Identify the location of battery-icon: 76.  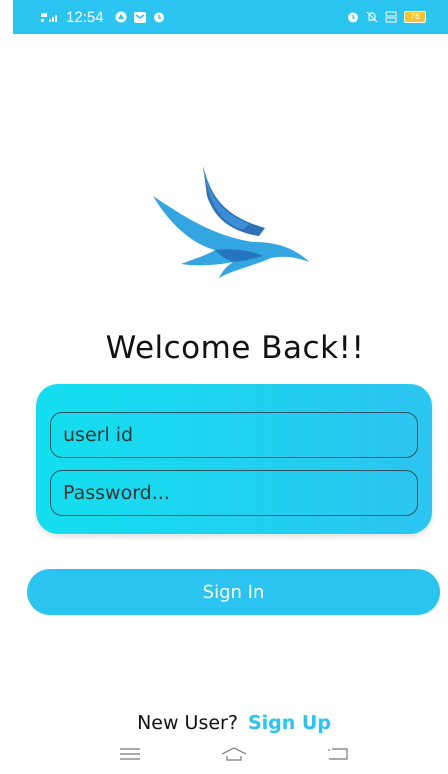
(415, 17).